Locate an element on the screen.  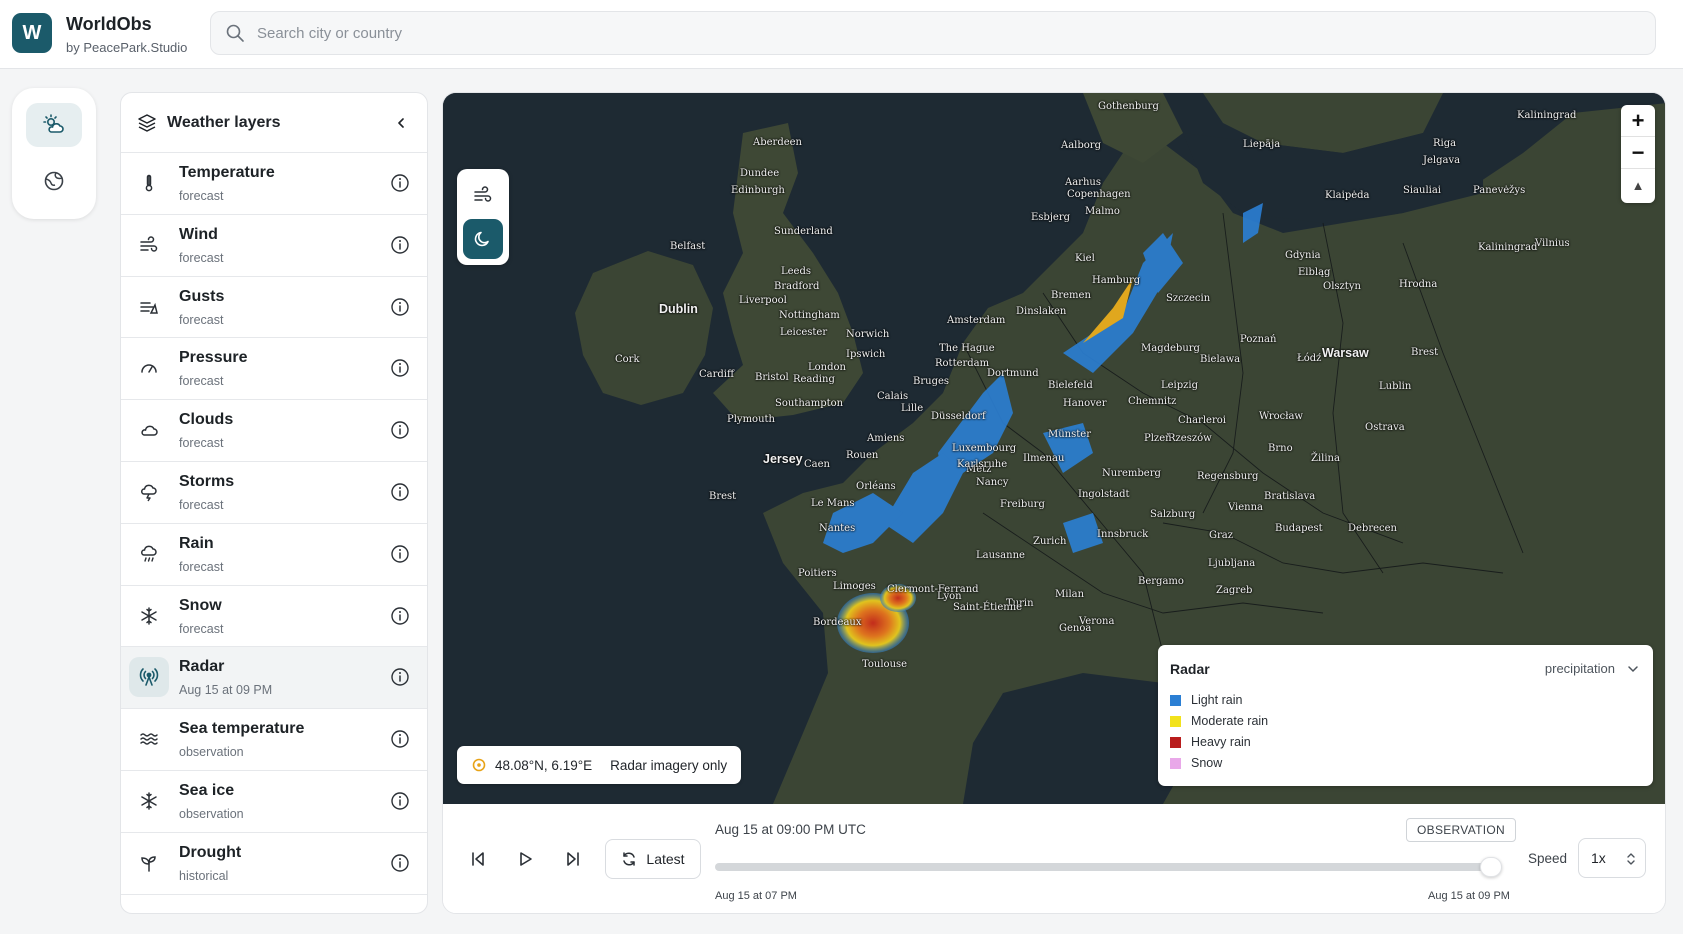
play-button is located at coordinates (525, 859).